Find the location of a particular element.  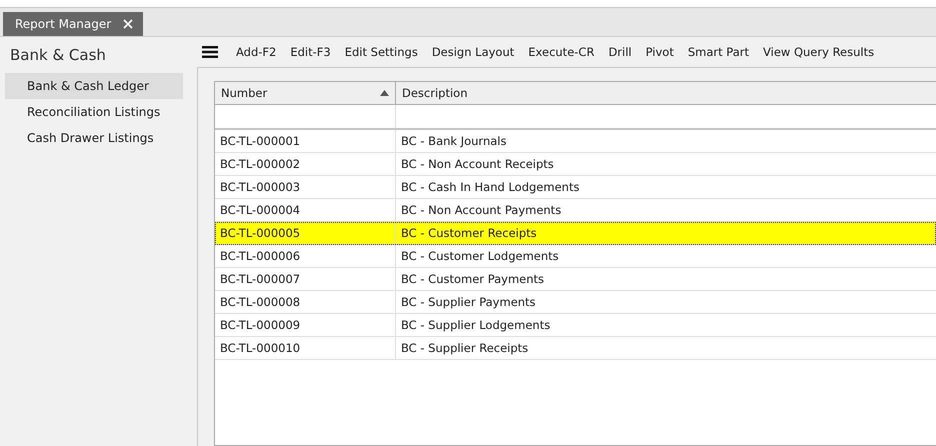

table-row: BC-TL-000010 BC - Supplier Receipts is located at coordinates (575, 348).